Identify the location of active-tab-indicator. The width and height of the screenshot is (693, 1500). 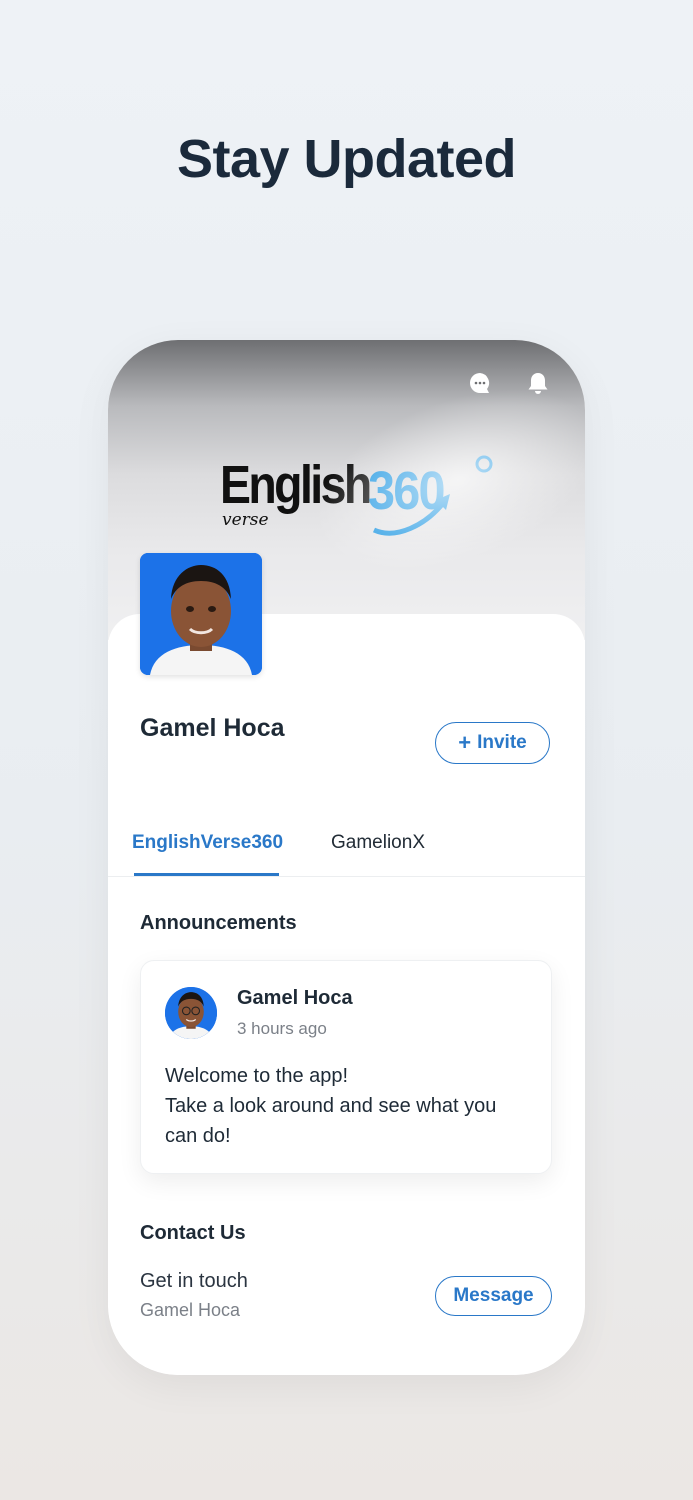
(206, 874).